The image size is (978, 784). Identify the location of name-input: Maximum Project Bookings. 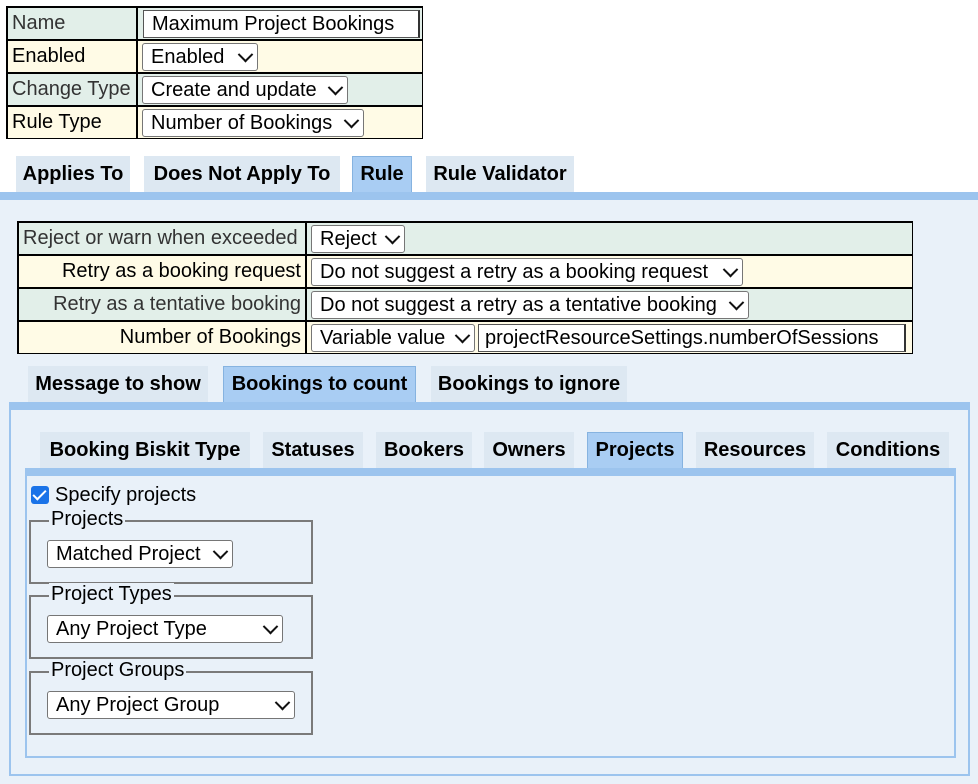
(281, 24).